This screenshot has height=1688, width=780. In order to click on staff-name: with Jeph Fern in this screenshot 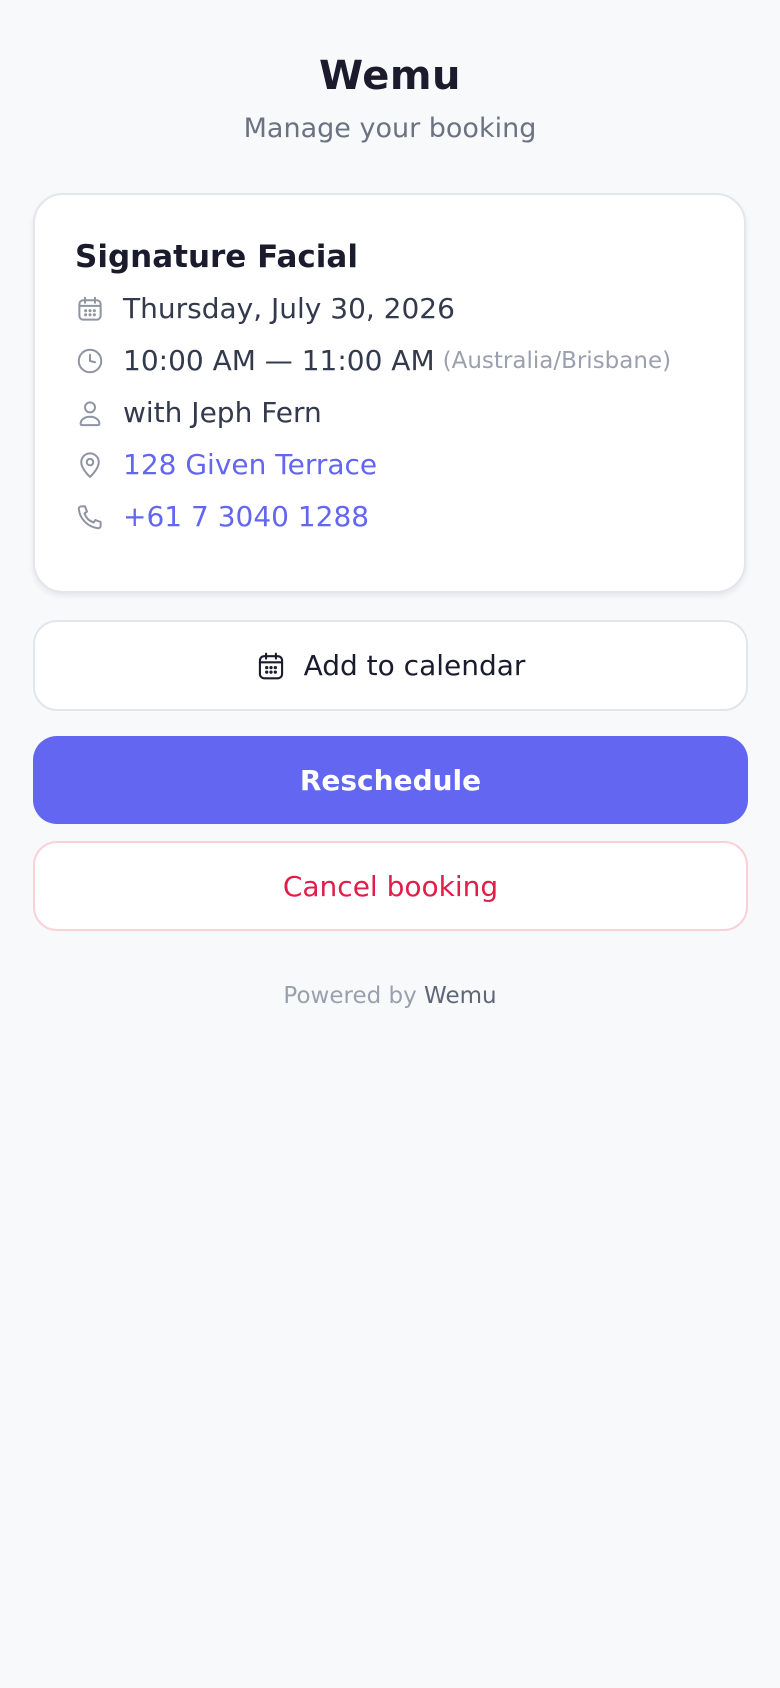, I will do `click(222, 412)`.